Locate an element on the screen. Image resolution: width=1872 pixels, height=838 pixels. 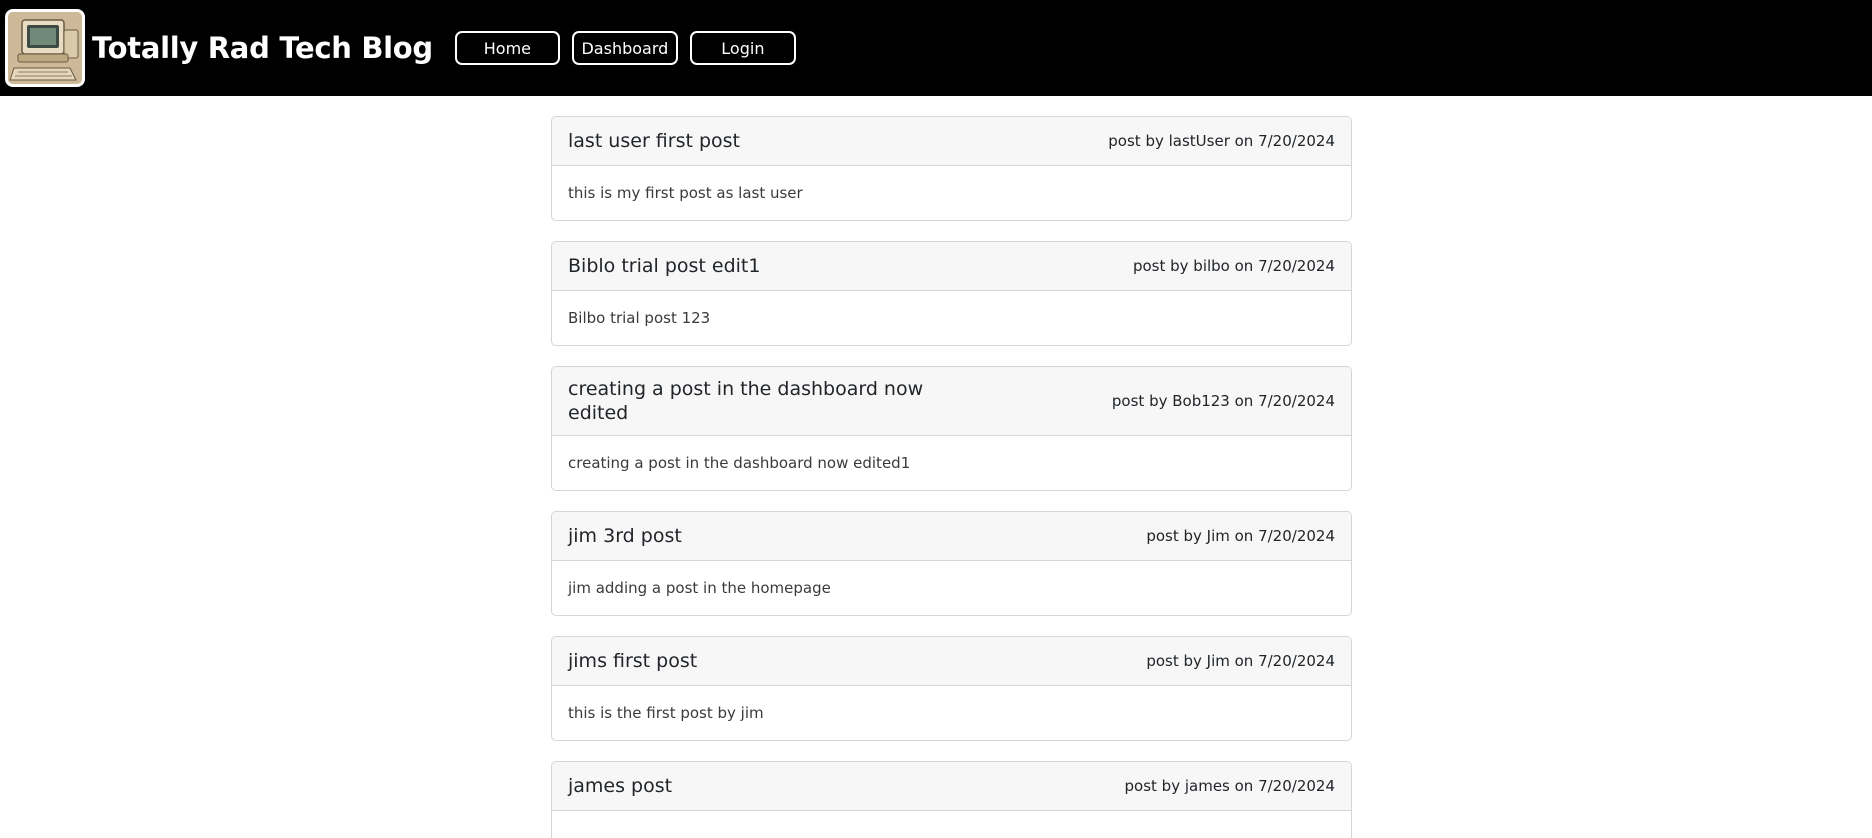
post-title: james post is located at coordinates (620, 786).